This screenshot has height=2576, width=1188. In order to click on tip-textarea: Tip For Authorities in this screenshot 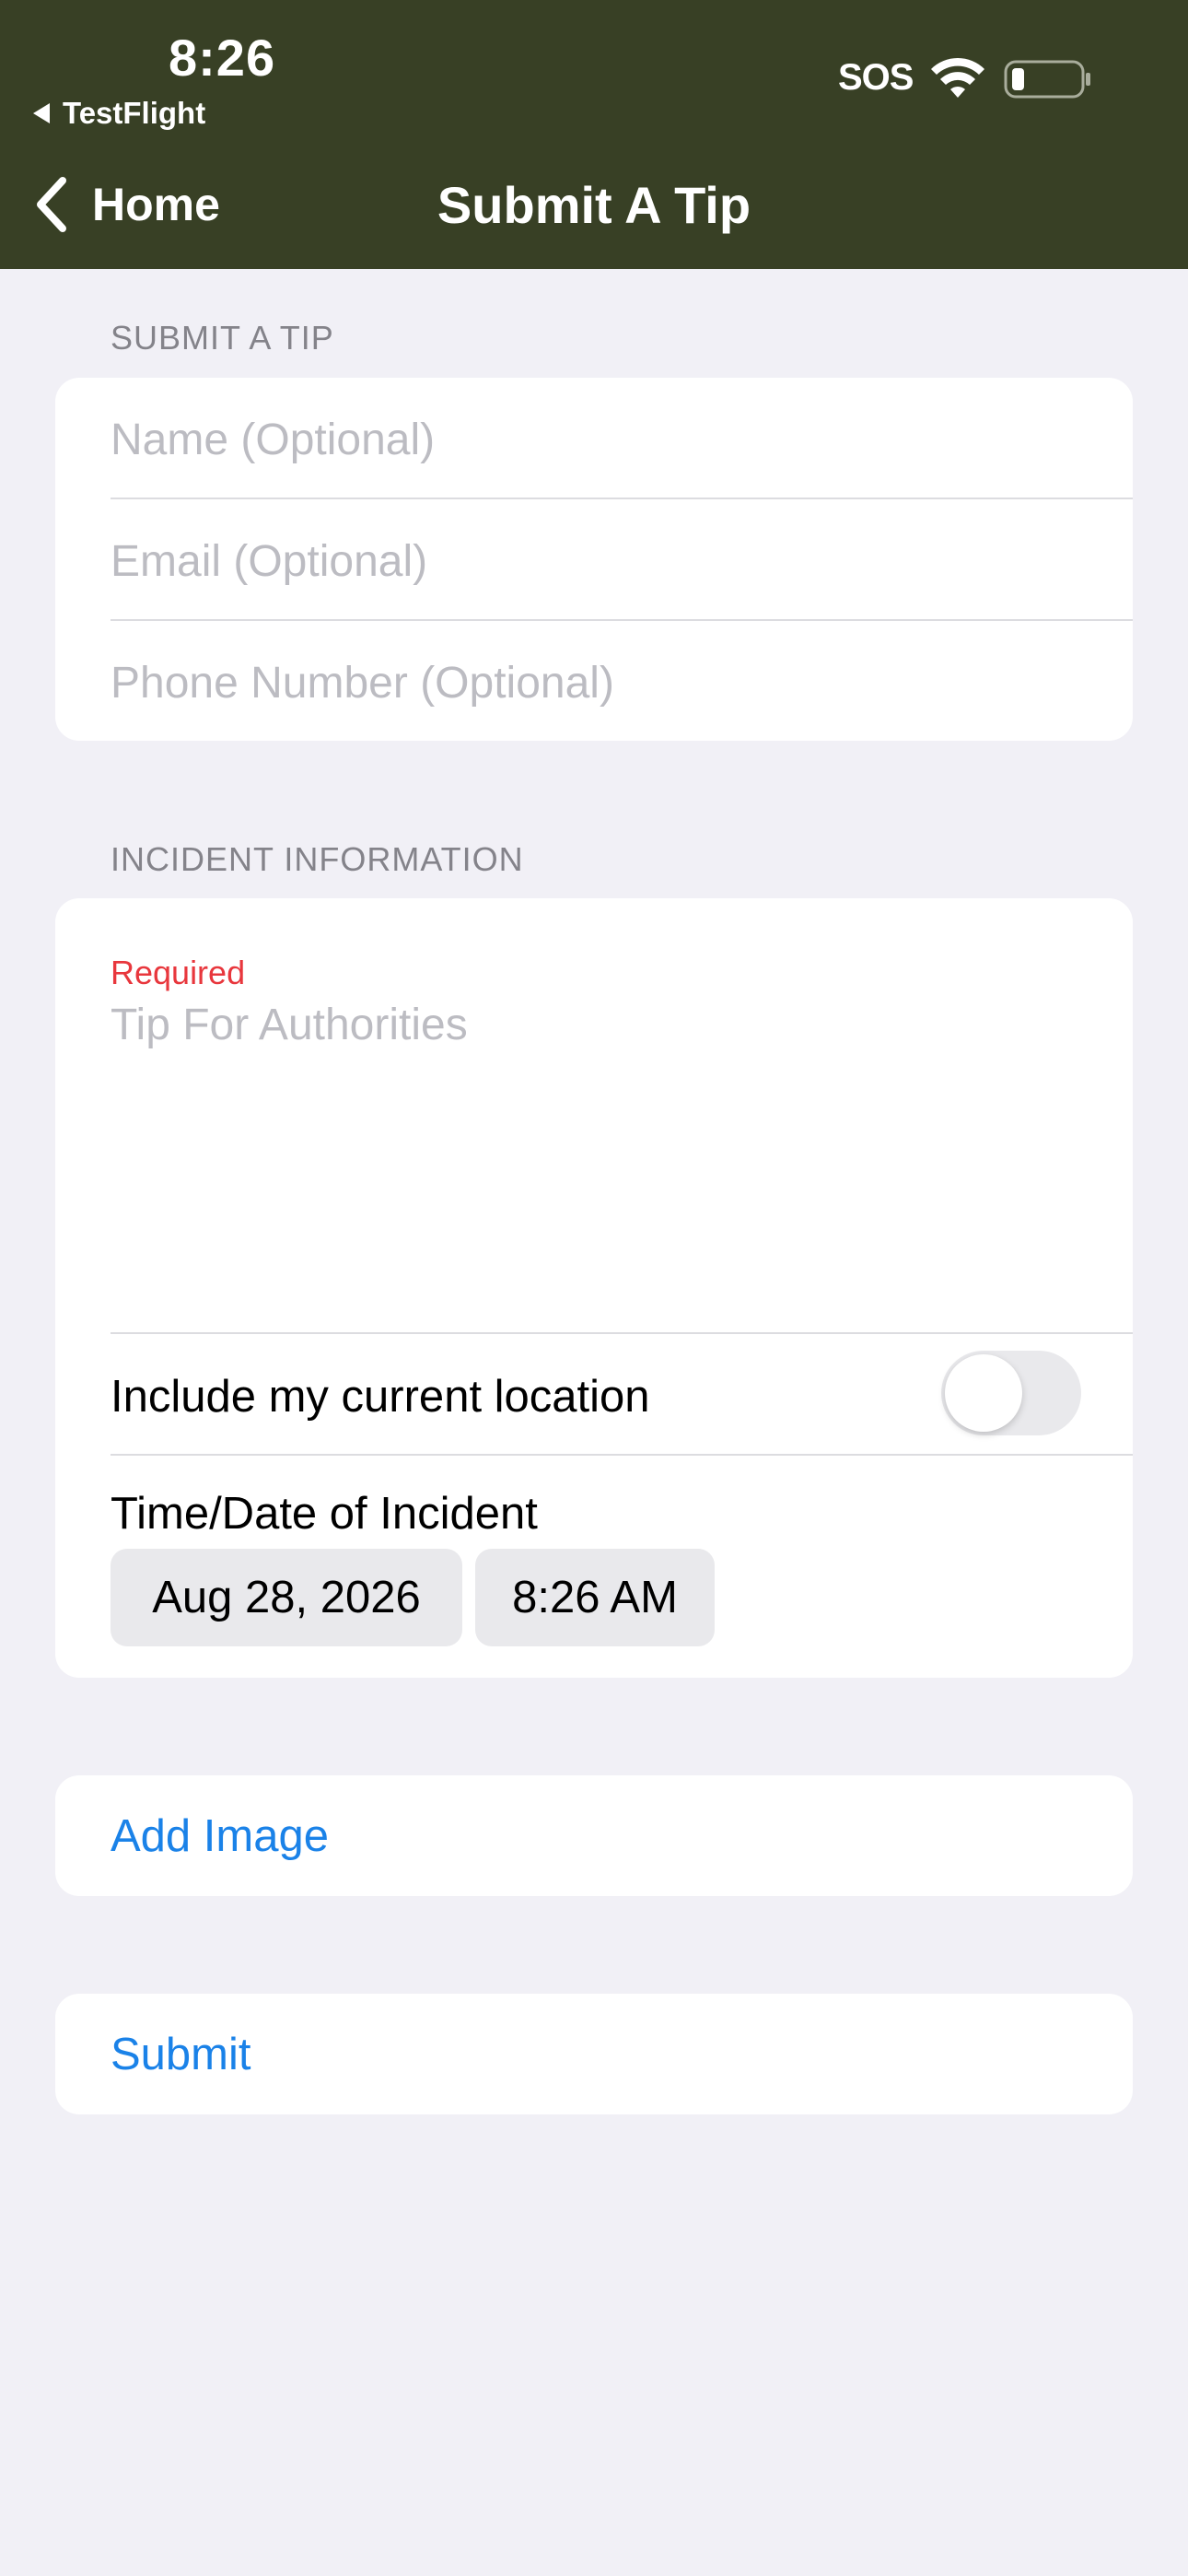, I will do `click(594, 1154)`.